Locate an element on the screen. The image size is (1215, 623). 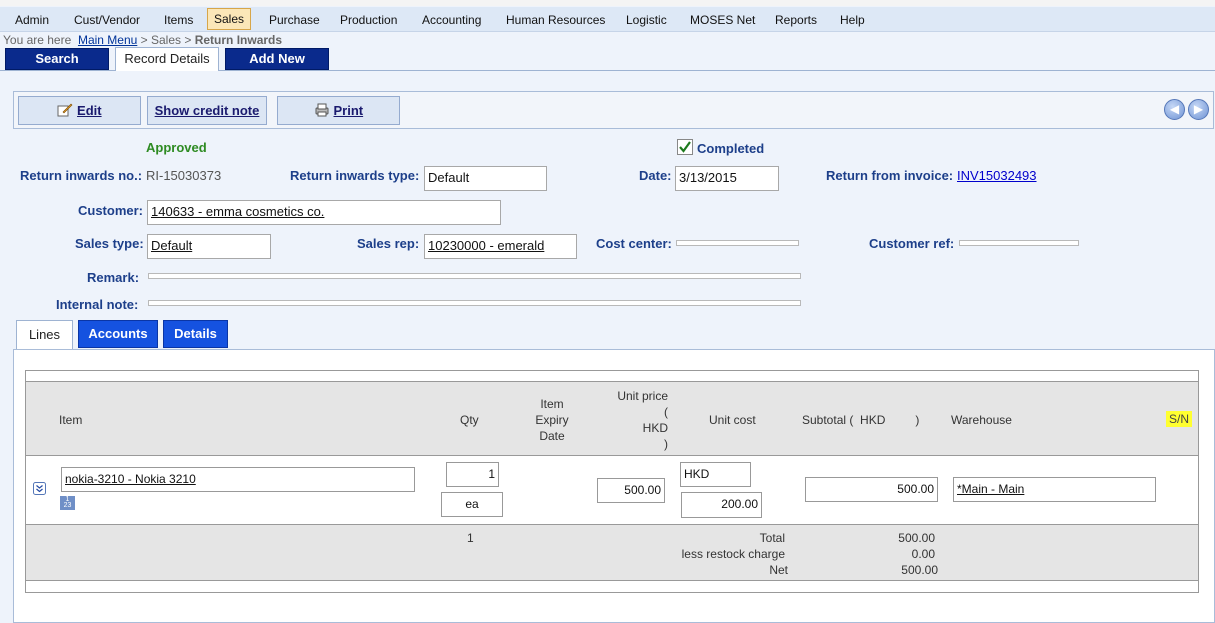
breadcrumb-prefix: You are here is located at coordinates (37, 40).